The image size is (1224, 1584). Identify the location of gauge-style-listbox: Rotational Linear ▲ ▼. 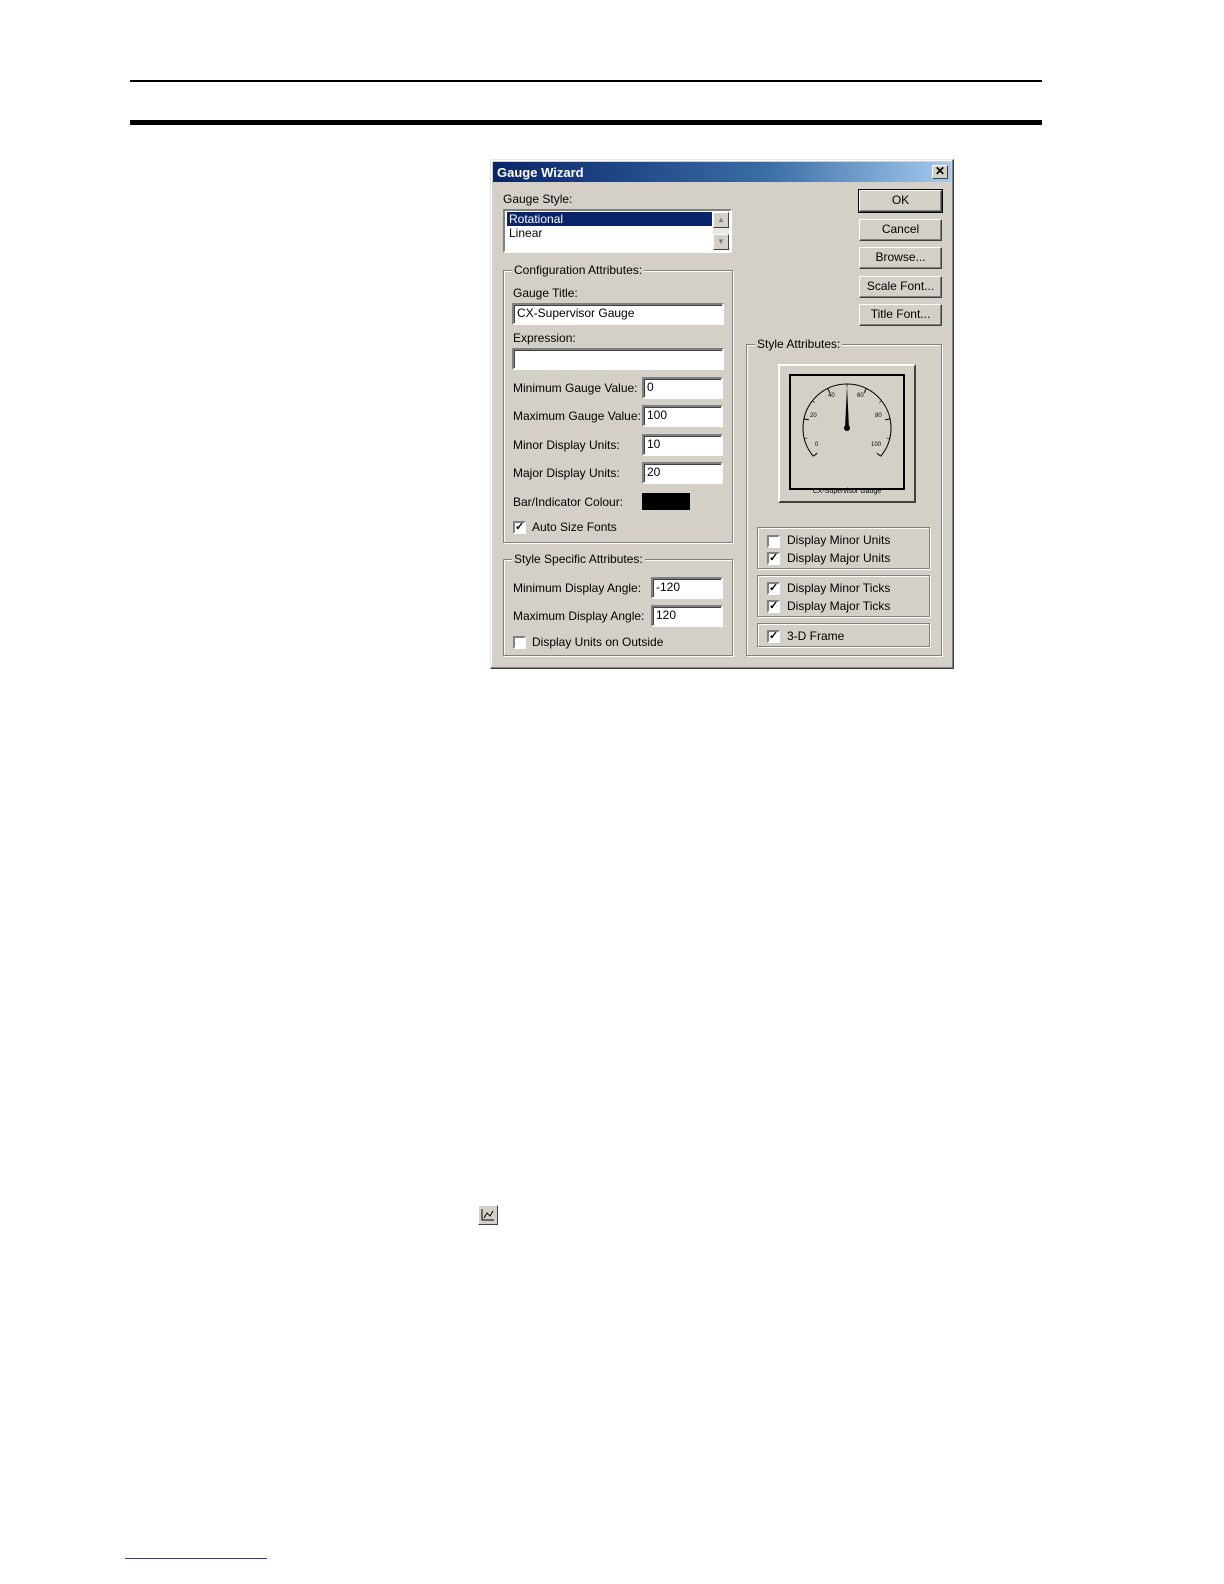
(617, 231).